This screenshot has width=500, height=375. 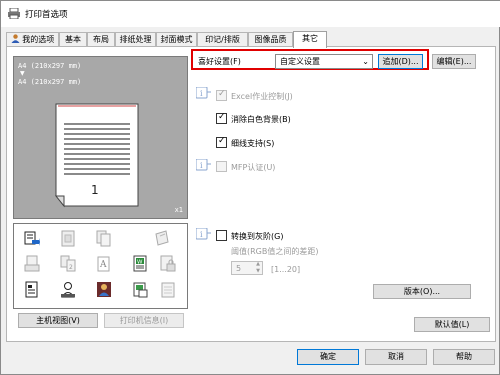 What do you see at coordinates (222, 39) in the screenshot?
I see `tab-stamp-layout: 印记/排版` at bounding box center [222, 39].